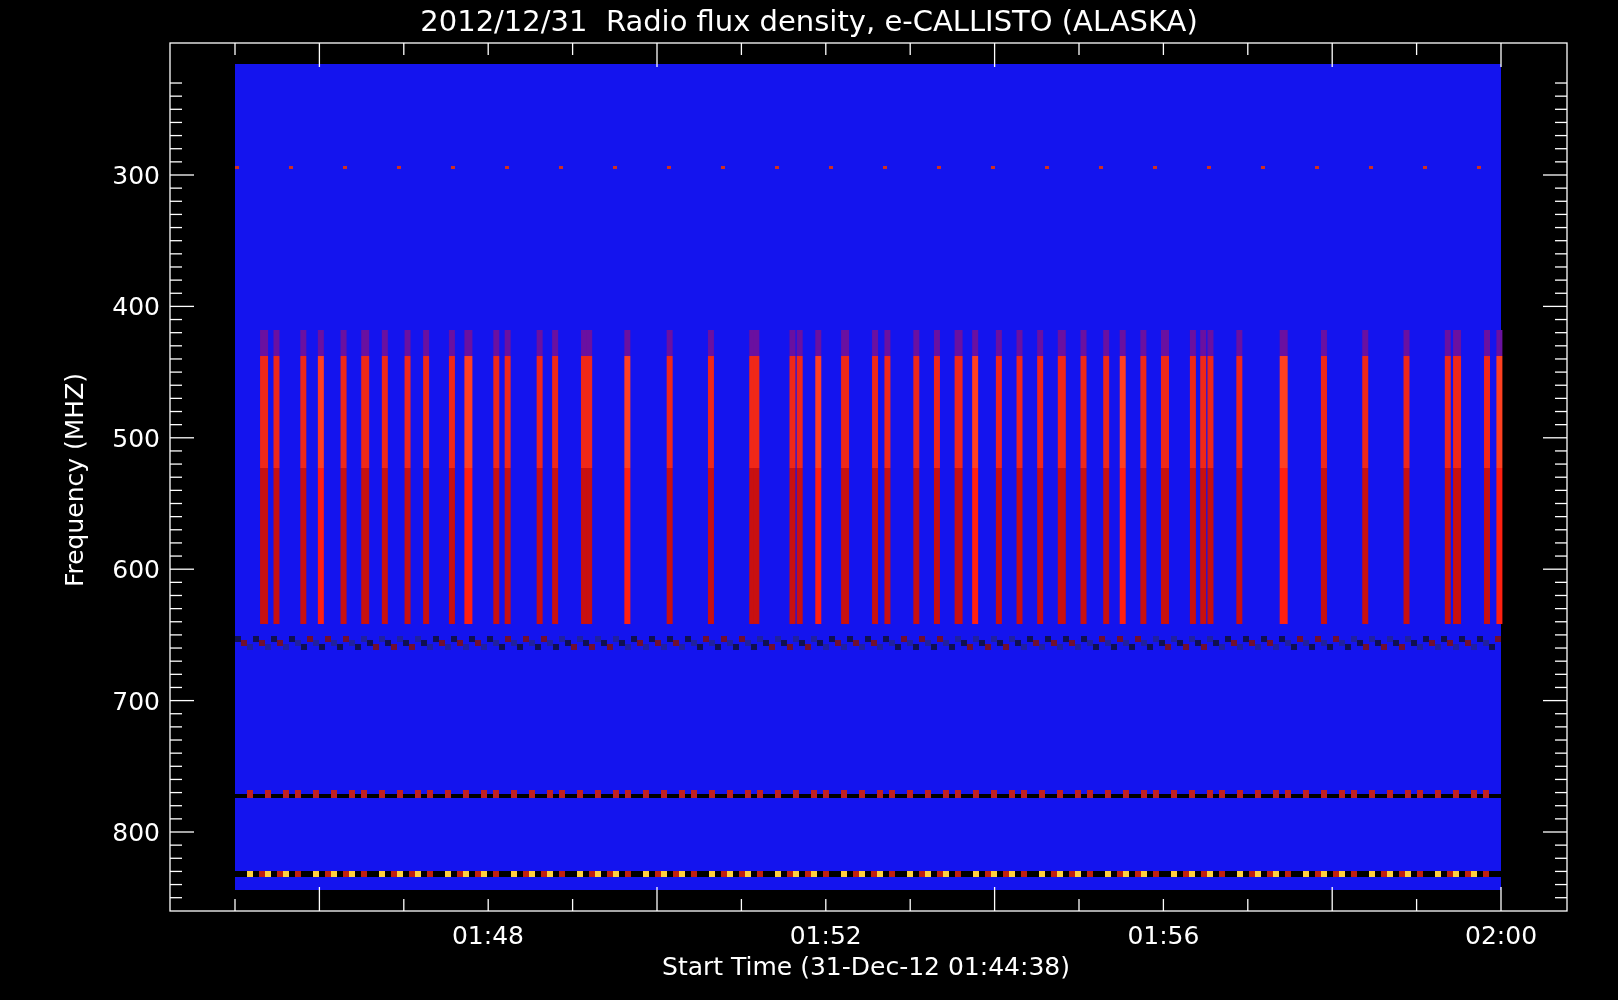  I want to click on y-tick-label: 600, so click(136, 570).